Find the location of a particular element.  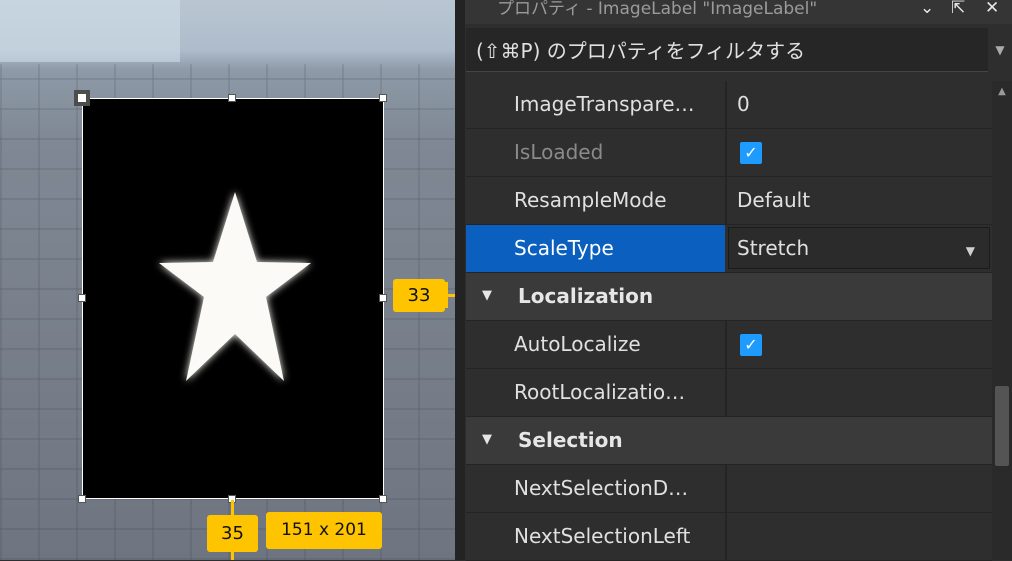

sky-haze is located at coordinates (90, 31).